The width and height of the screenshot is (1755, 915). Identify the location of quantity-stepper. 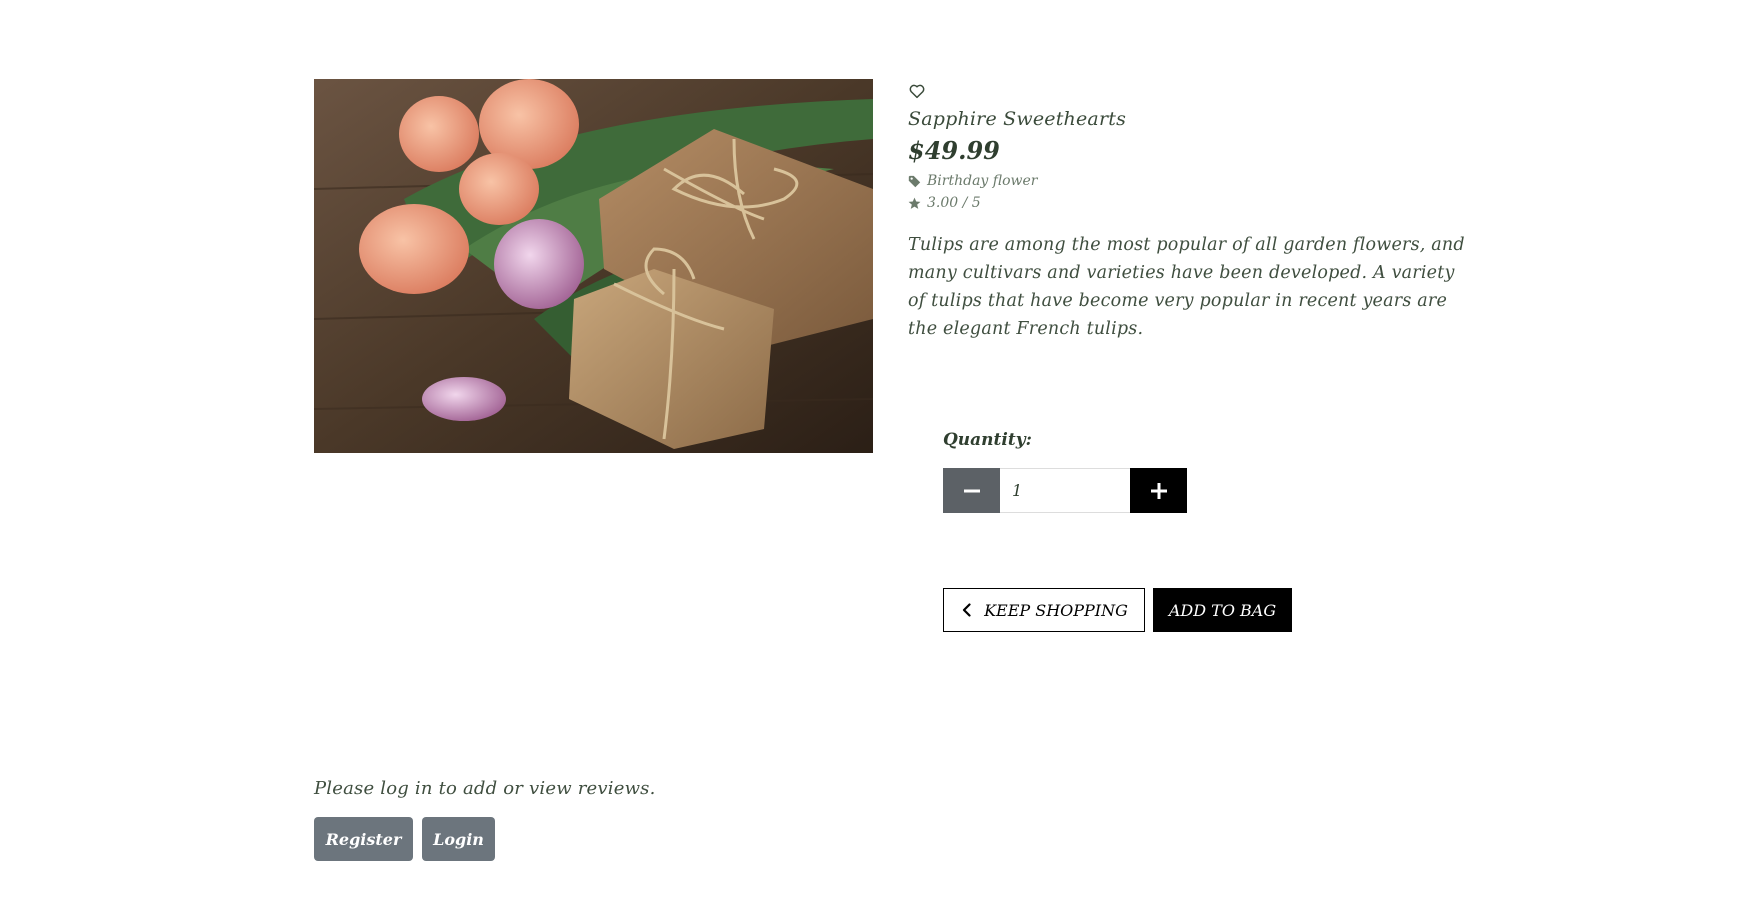
(1065, 490).